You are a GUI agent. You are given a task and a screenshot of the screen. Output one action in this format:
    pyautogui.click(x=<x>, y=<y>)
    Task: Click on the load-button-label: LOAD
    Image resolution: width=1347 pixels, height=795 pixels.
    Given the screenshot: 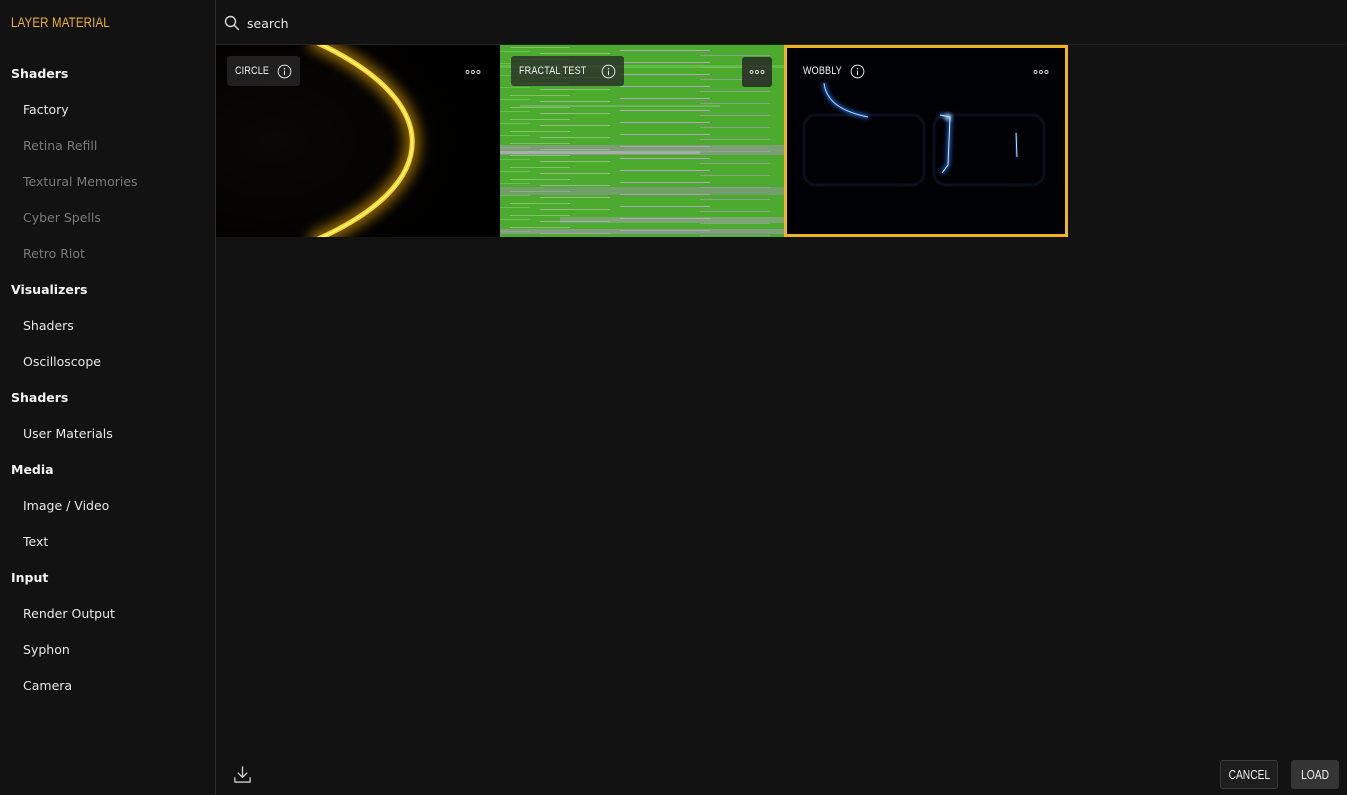 What is the action you would take?
    pyautogui.click(x=1315, y=774)
    